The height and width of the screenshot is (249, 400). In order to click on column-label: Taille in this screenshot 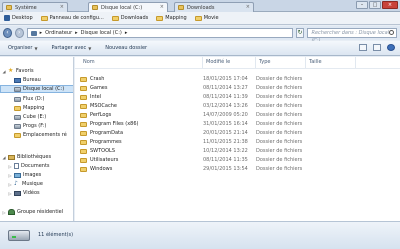, I will do `click(315, 62)`.